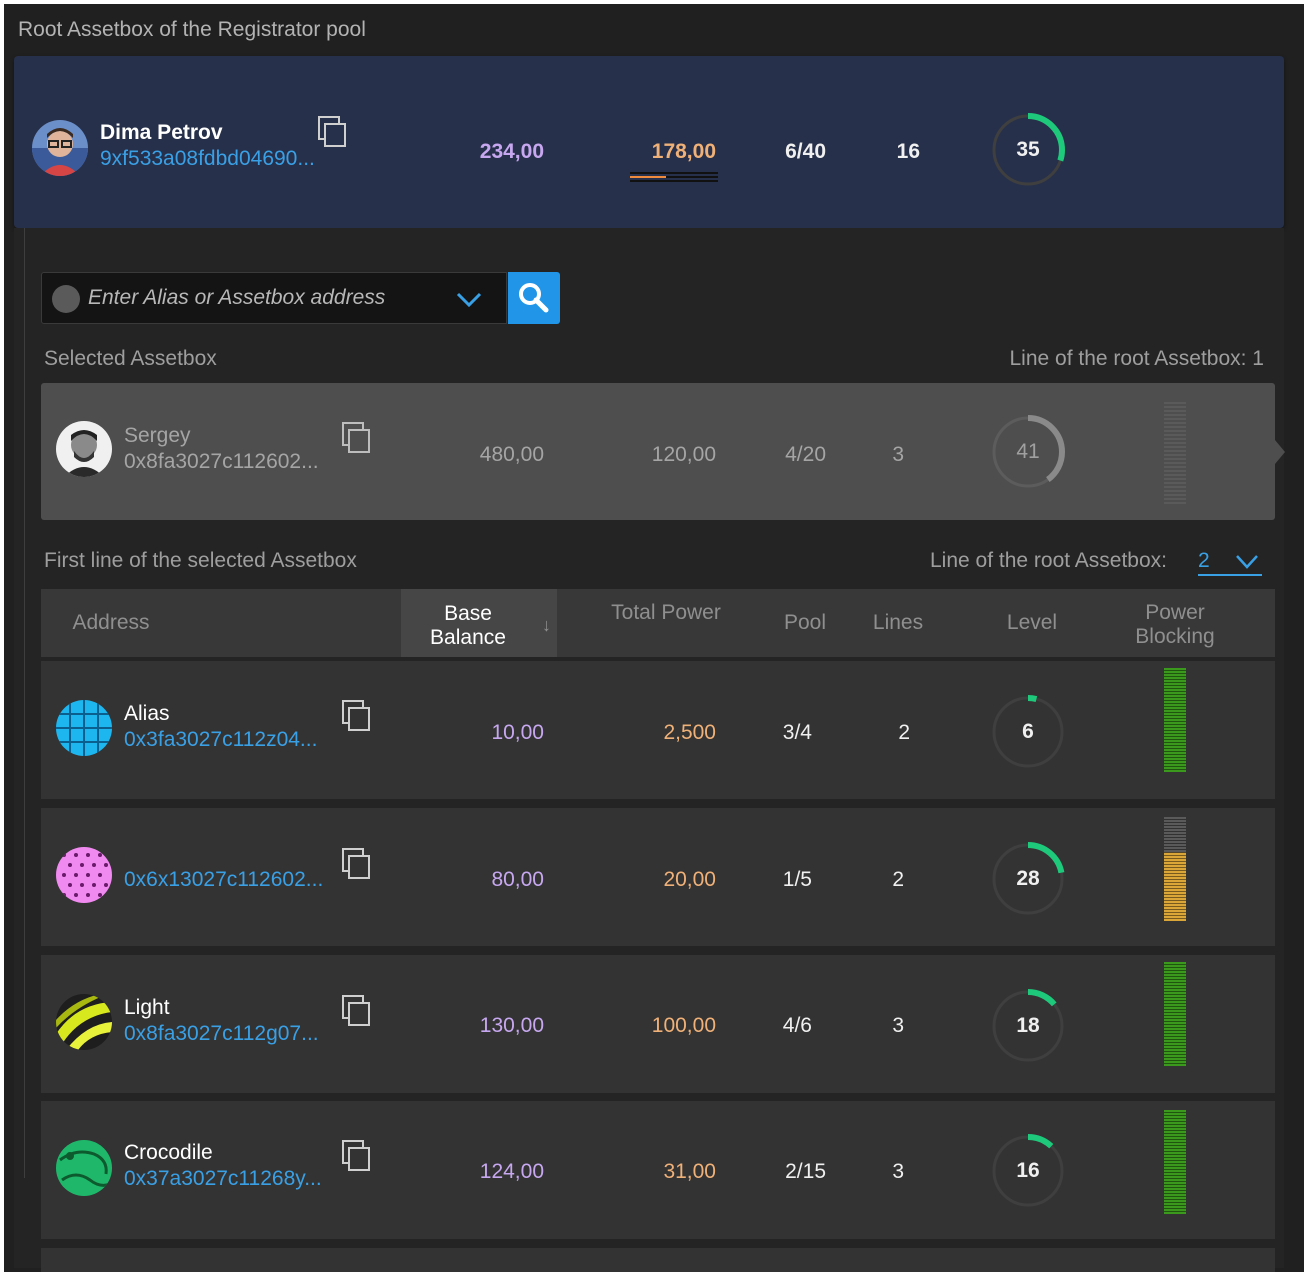  What do you see at coordinates (1175, 454) in the screenshot?
I see `selected-power-blocking-bar` at bounding box center [1175, 454].